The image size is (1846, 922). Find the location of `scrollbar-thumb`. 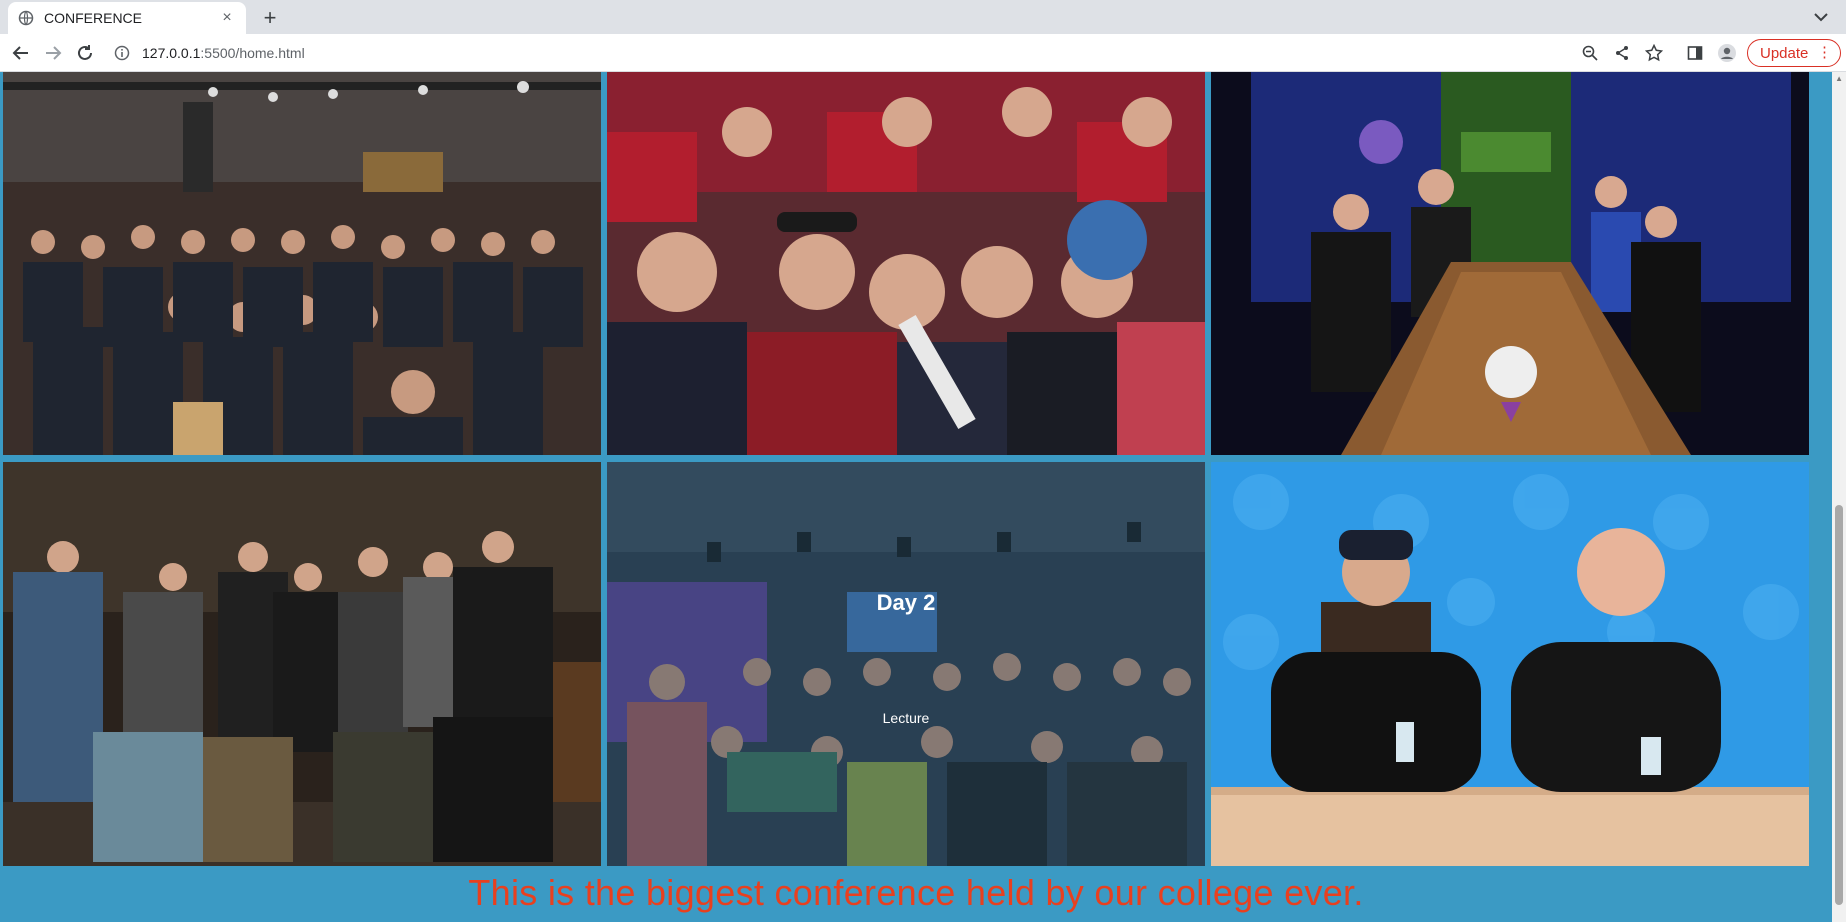

scrollbar-thumb is located at coordinates (1839, 705).